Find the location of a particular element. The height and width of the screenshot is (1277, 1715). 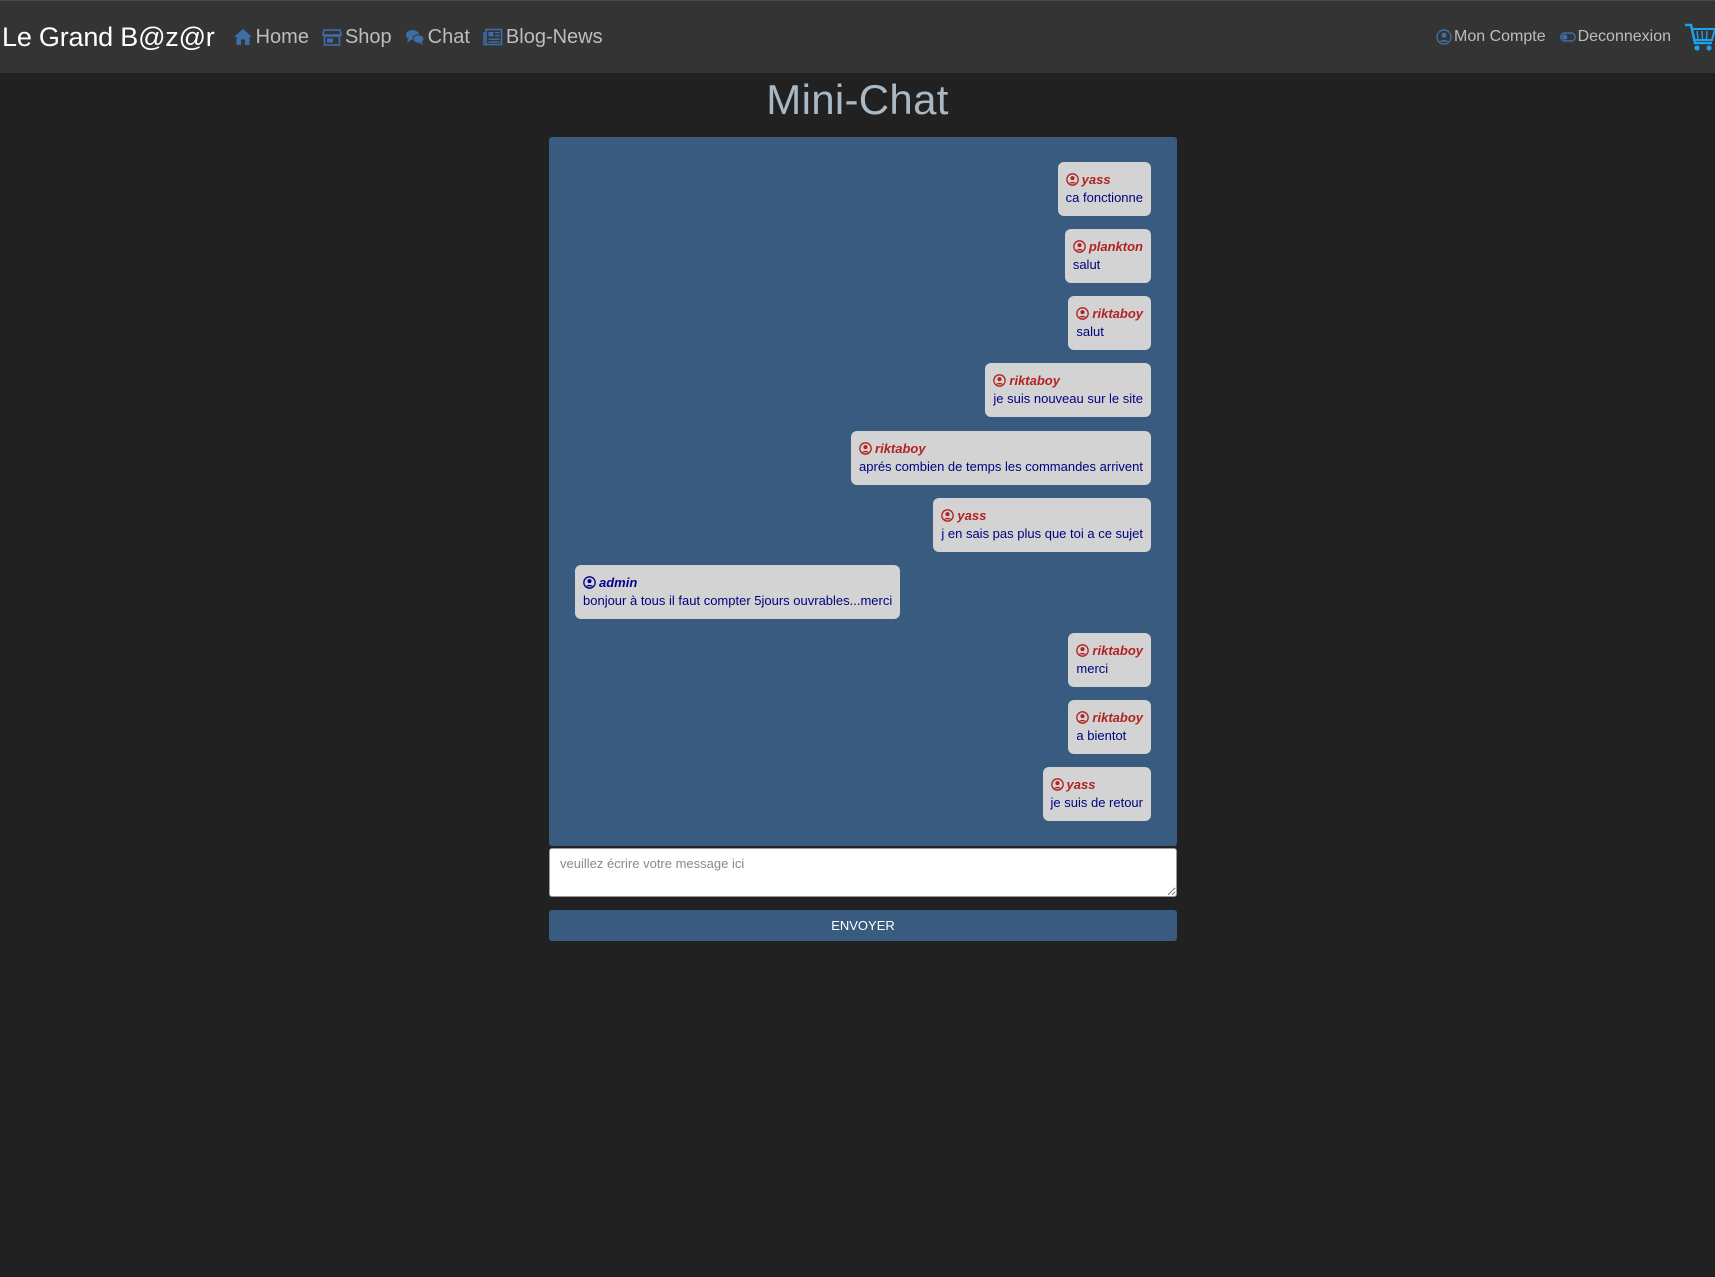

home-icon is located at coordinates (242, 37).